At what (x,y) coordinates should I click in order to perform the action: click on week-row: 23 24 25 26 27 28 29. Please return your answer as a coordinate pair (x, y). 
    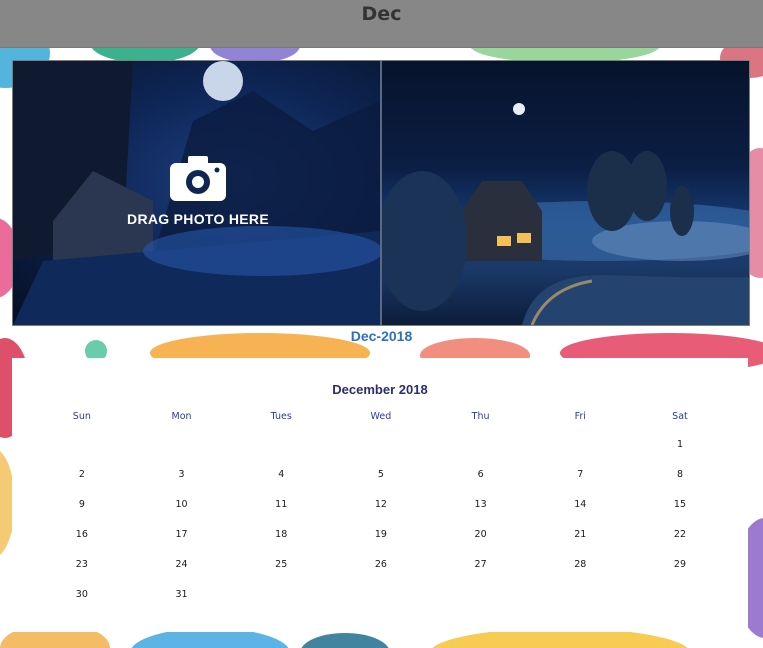
    Looking at the image, I should click on (382, 565).